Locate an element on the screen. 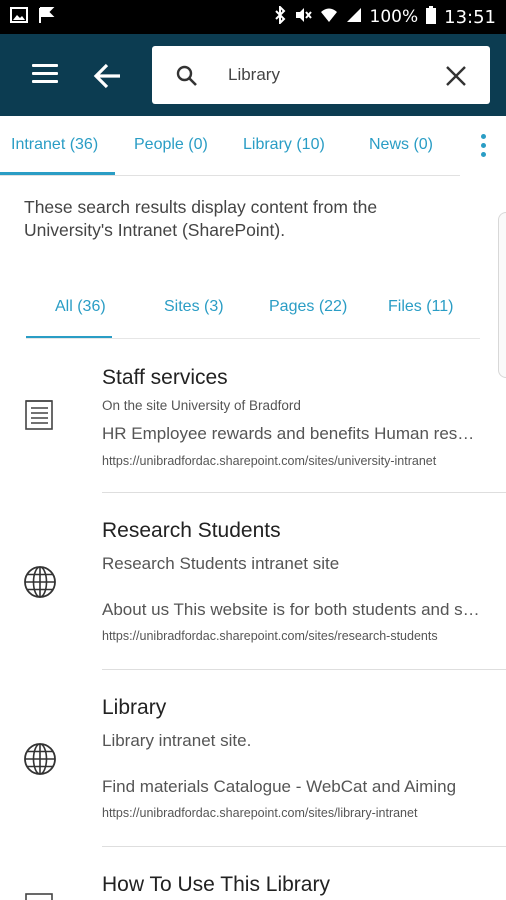 Image resolution: width=506 pixels, height=900 pixels. result-title: Library is located at coordinates (134, 707).